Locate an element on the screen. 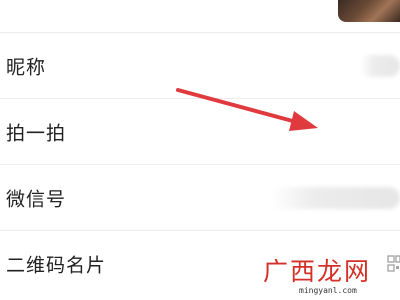 Image resolution: width=400 pixels, height=300 pixels. wechat-id-value-blurred is located at coordinates (335, 197).